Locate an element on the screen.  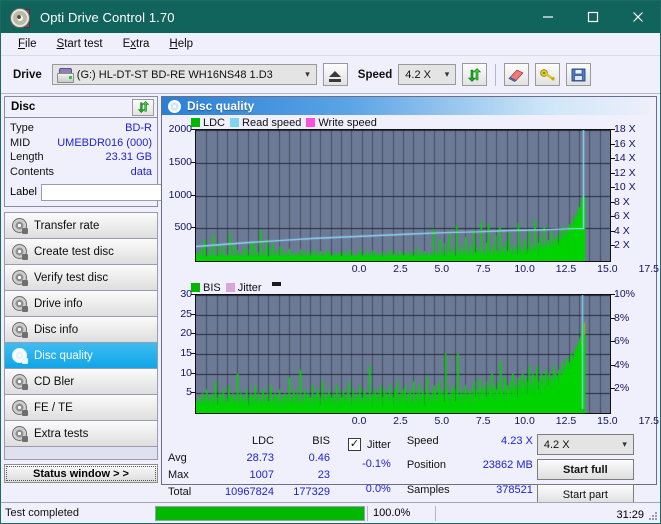
legend-swatch-read-speed is located at coordinates (235, 122).